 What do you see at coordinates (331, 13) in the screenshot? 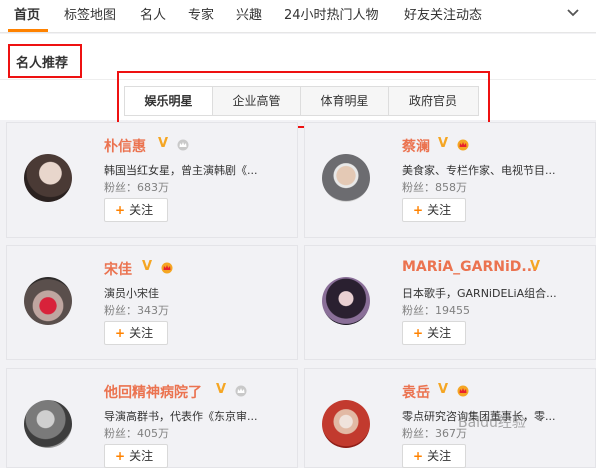
I see `nav-item-24h-hot: 24小时热门人物` at bounding box center [331, 13].